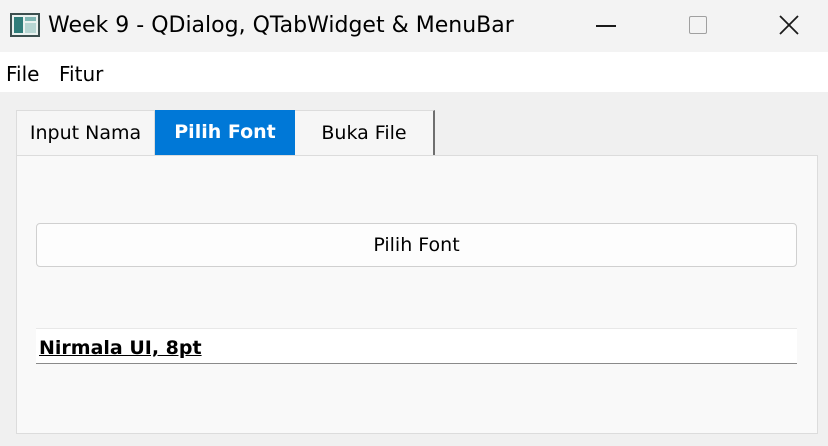 This screenshot has height=446, width=828. Describe the element at coordinates (416, 346) in the screenshot. I see `selected-font-label: Nirmala UI, 8pt` at that location.